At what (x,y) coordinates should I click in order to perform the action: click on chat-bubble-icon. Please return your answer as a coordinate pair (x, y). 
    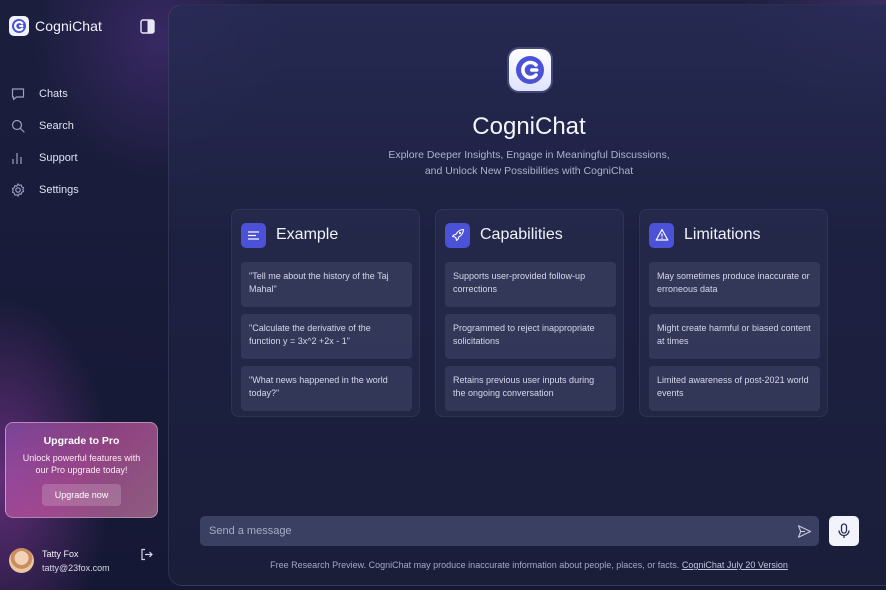
    Looking at the image, I should click on (18, 94).